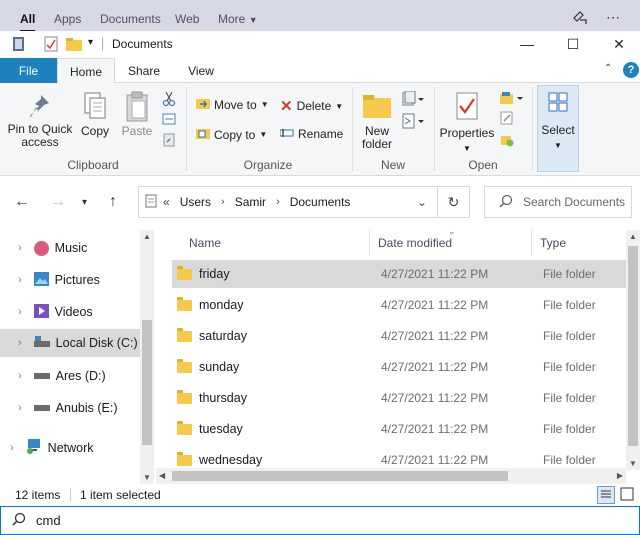  I want to click on open-icon, so click(512, 99).